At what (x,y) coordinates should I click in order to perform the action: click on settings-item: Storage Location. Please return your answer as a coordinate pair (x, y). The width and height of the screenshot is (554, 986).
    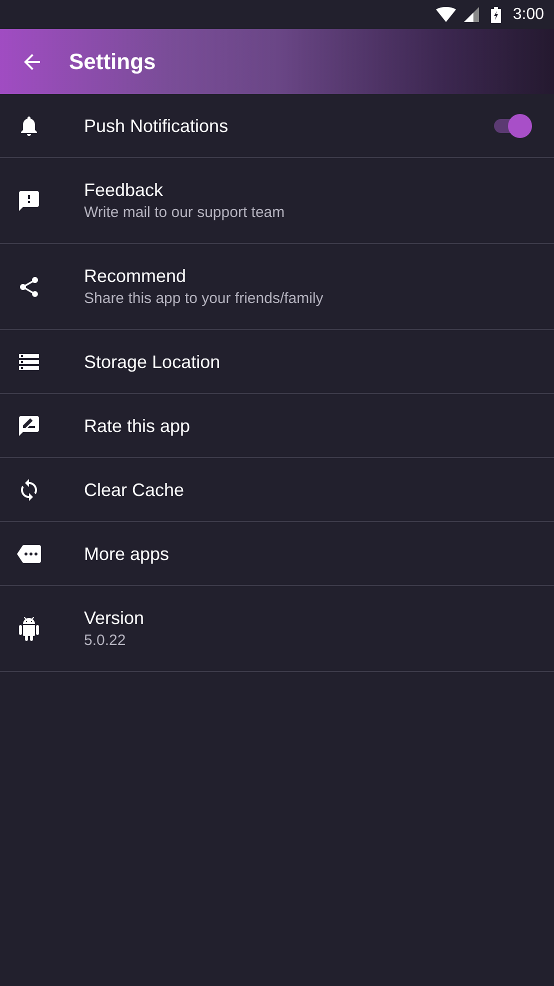
    Looking at the image, I should click on (277, 362).